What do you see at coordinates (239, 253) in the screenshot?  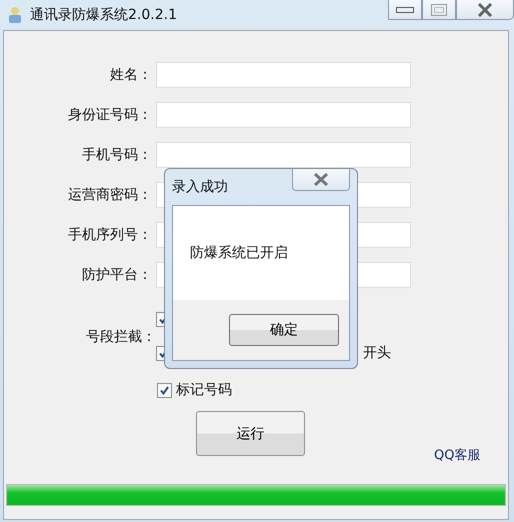 I see `dialog-message: 防爆系统已开启` at bounding box center [239, 253].